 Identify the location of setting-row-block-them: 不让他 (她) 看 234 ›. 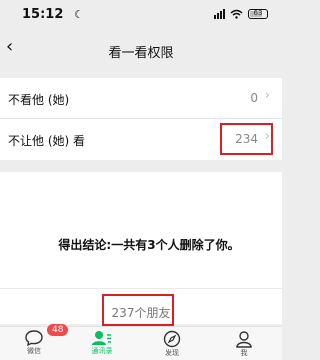
(141, 139).